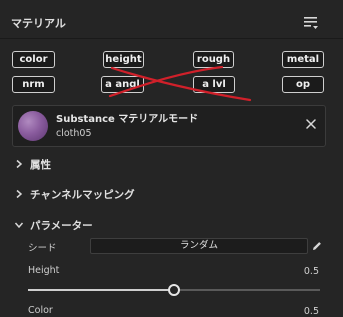 The width and height of the screenshot is (343, 317). What do you see at coordinates (311, 311) in the screenshot?
I see `color-value: 0.5` at bounding box center [311, 311].